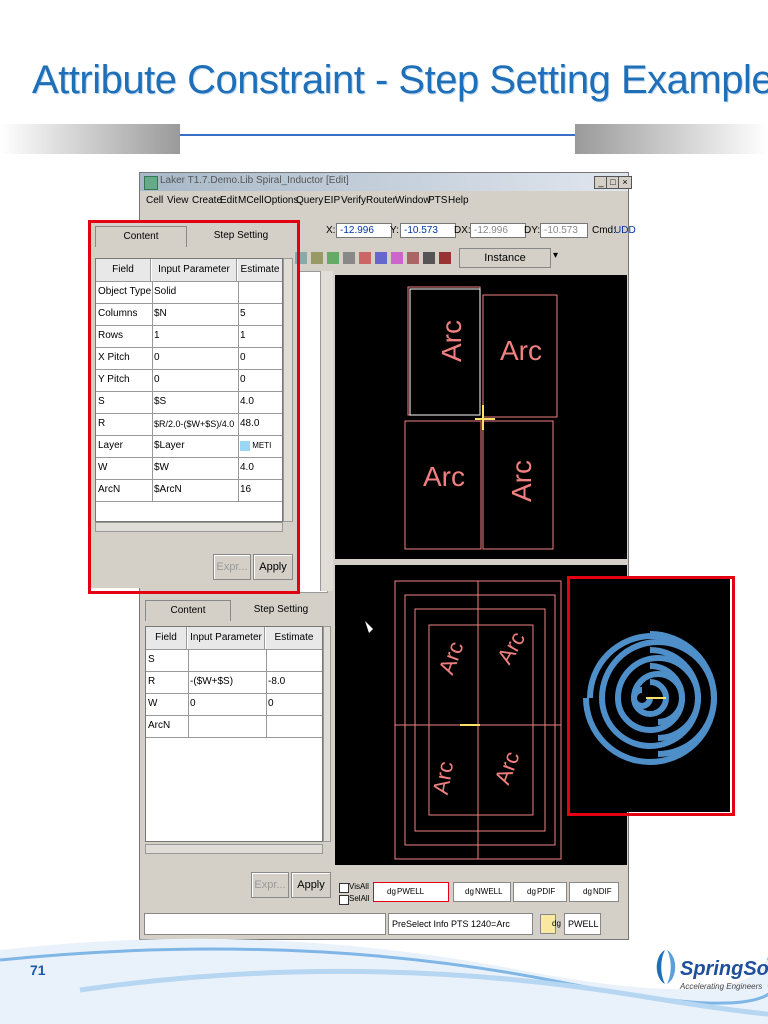 The image size is (768, 1024). Describe the element at coordinates (451, 341) in the screenshot. I see `arc-label-1: Arc` at that location.